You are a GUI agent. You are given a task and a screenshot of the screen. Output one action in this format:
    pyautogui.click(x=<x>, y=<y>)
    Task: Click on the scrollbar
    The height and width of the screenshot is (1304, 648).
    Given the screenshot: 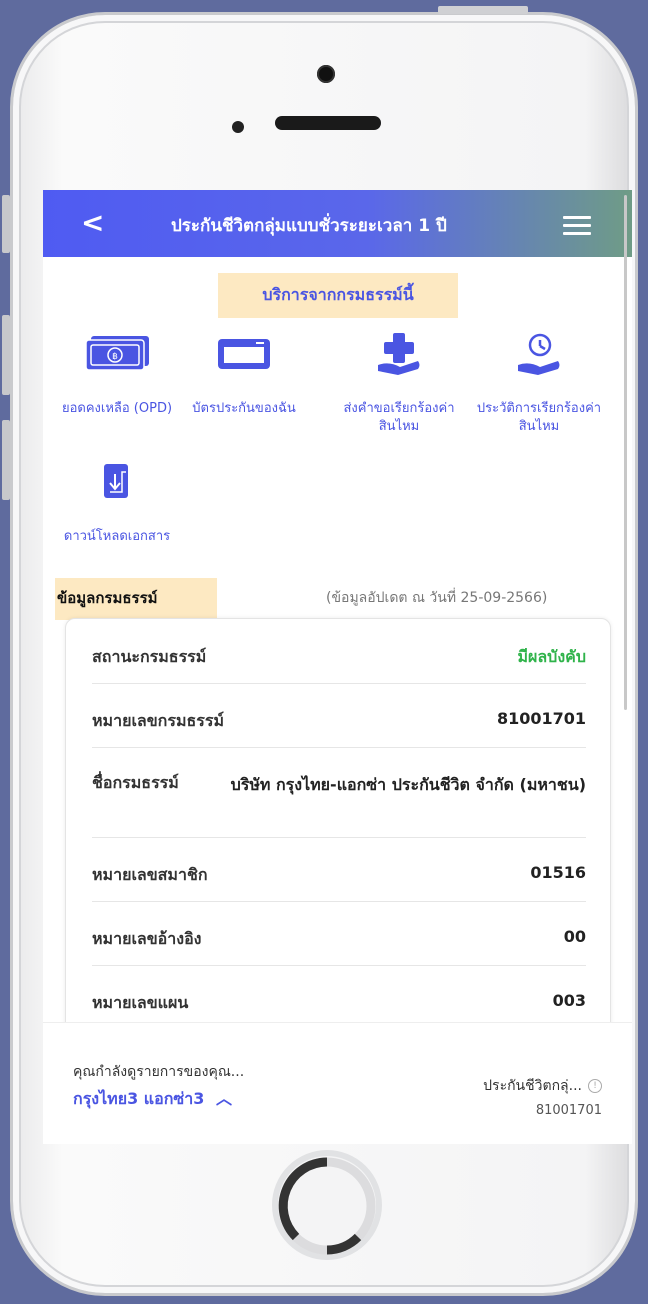 What is the action you would take?
    pyautogui.click(x=625, y=452)
    